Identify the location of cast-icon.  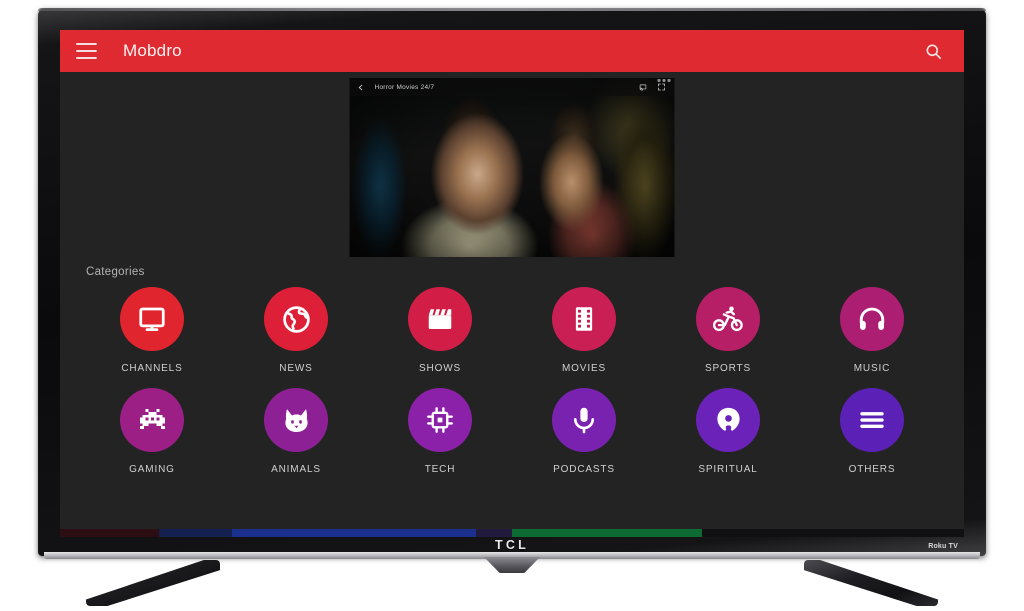
(643, 87).